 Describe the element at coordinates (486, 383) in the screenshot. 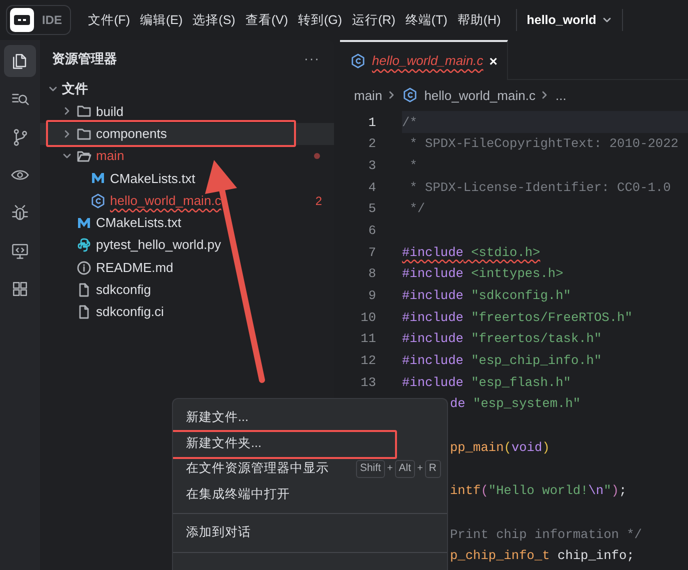

I see `code-line: #include "esp_flash.h"` at that location.